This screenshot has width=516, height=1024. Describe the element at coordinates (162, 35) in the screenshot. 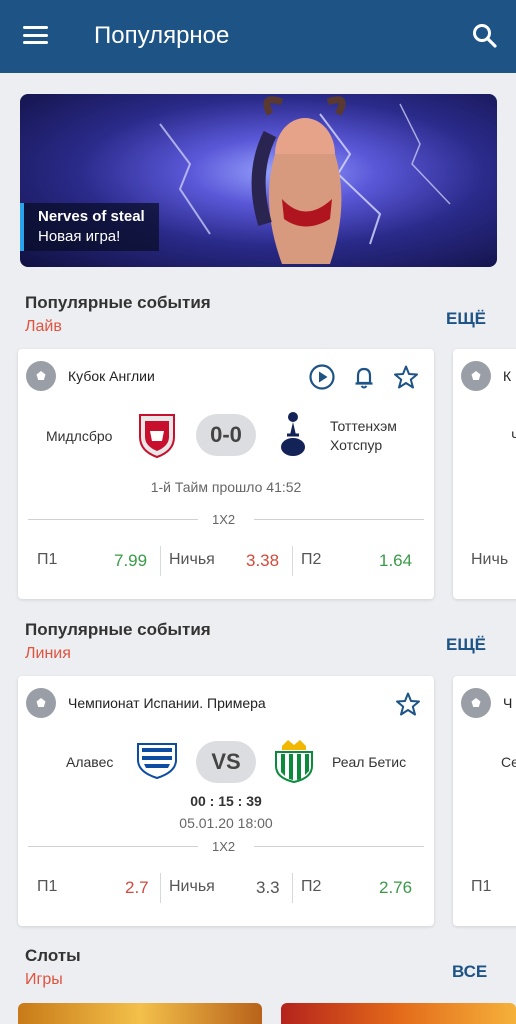

I see `page-title: Популярное` at that location.